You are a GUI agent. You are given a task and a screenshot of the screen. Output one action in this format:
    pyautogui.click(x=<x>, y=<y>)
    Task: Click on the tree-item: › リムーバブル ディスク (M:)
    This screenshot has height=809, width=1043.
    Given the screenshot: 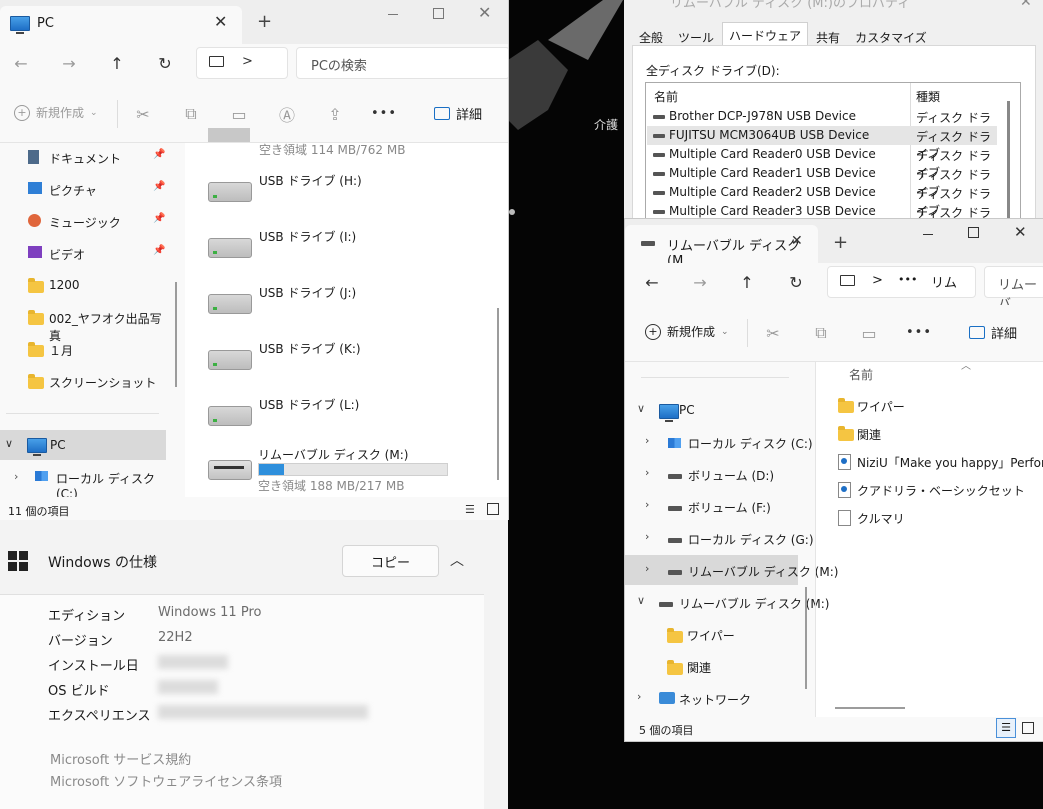 What is the action you would take?
    pyautogui.click(x=731, y=570)
    